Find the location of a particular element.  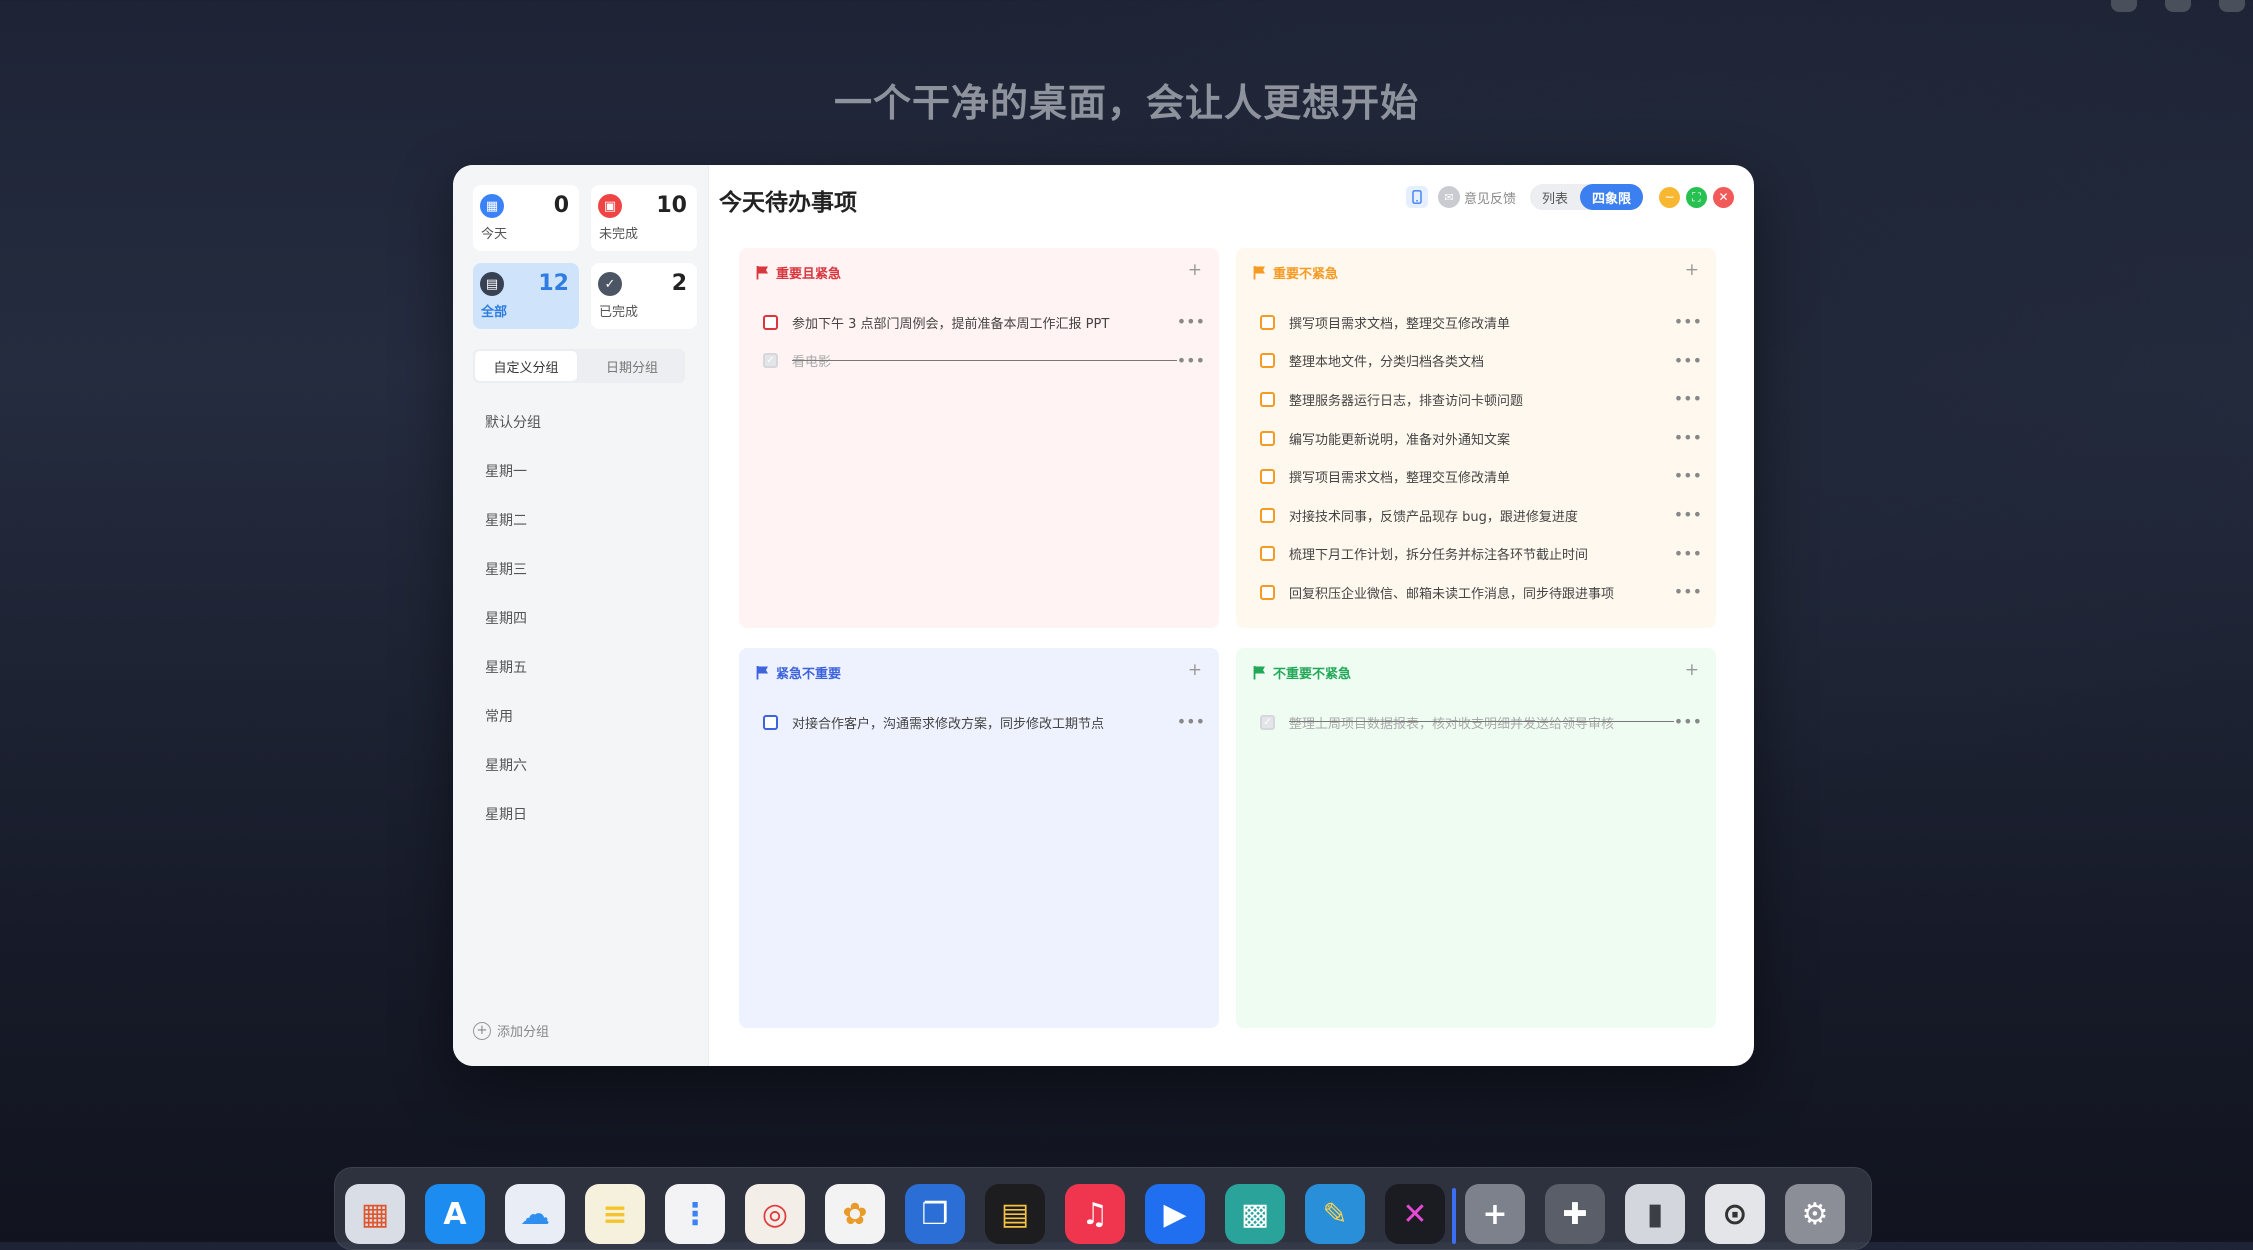

qr-code-icon: ▩ is located at coordinates (1255, 1214).